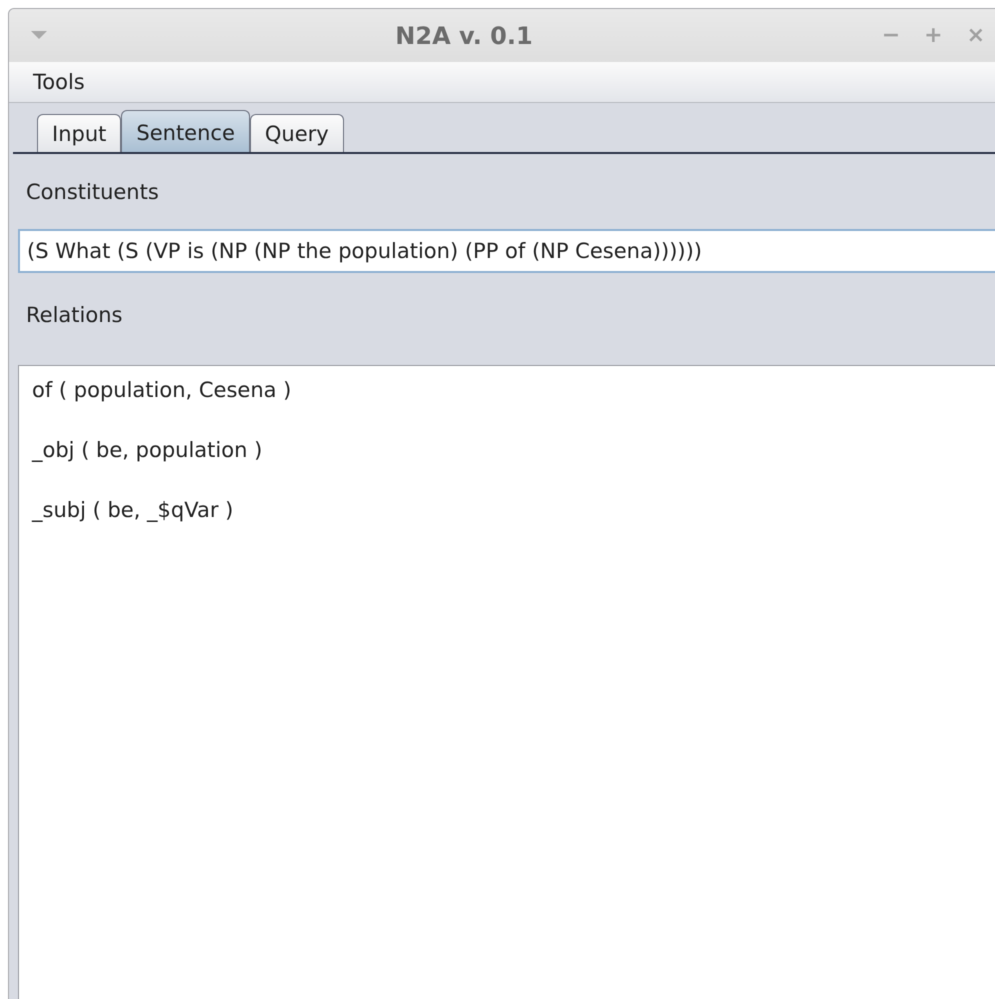  What do you see at coordinates (297, 133) in the screenshot?
I see `tab: Query` at bounding box center [297, 133].